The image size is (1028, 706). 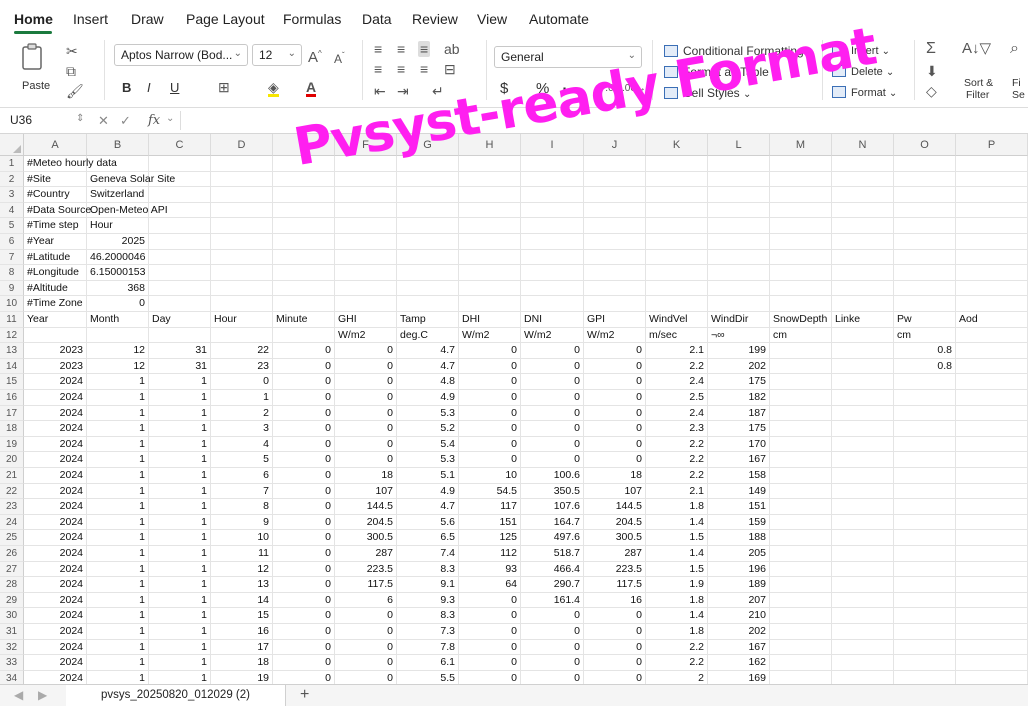 What do you see at coordinates (677, 677) in the screenshot?
I see `cell-k34: 2` at bounding box center [677, 677].